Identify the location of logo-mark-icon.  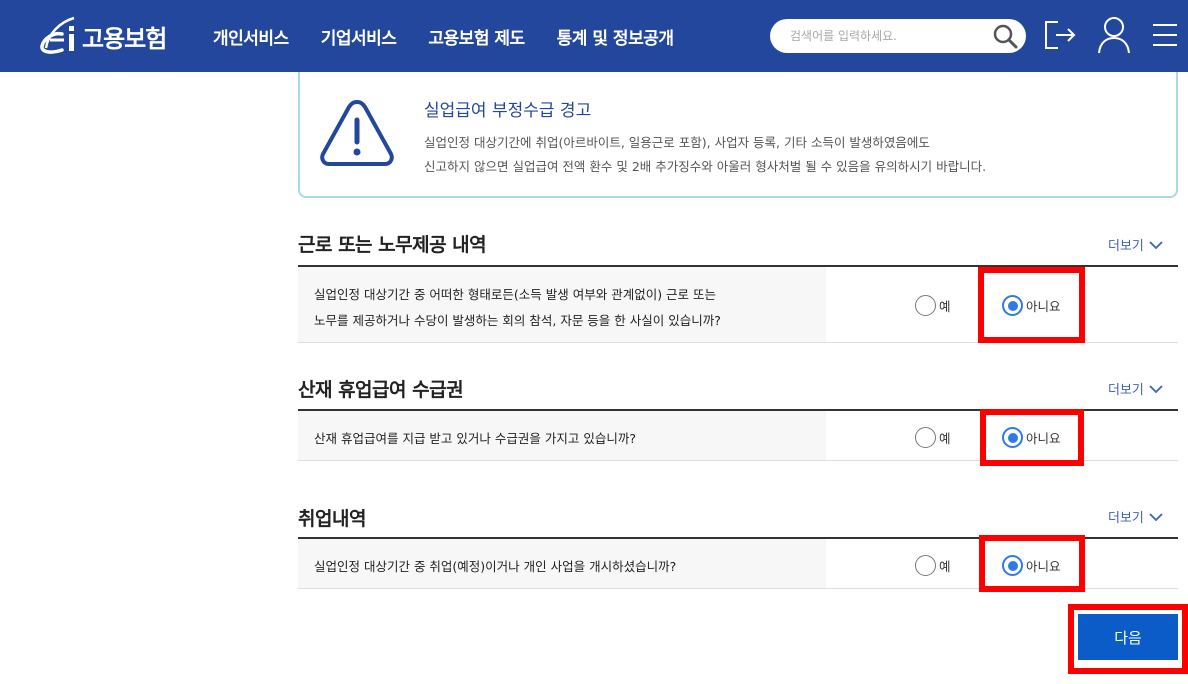
(57, 35).